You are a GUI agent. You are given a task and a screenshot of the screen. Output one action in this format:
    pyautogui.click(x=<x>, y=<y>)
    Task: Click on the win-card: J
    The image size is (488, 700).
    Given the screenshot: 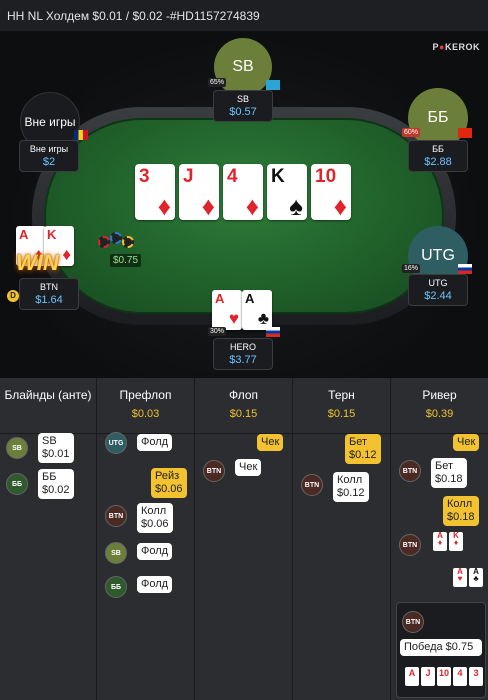 What is the action you would take?
    pyautogui.click(x=428, y=676)
    